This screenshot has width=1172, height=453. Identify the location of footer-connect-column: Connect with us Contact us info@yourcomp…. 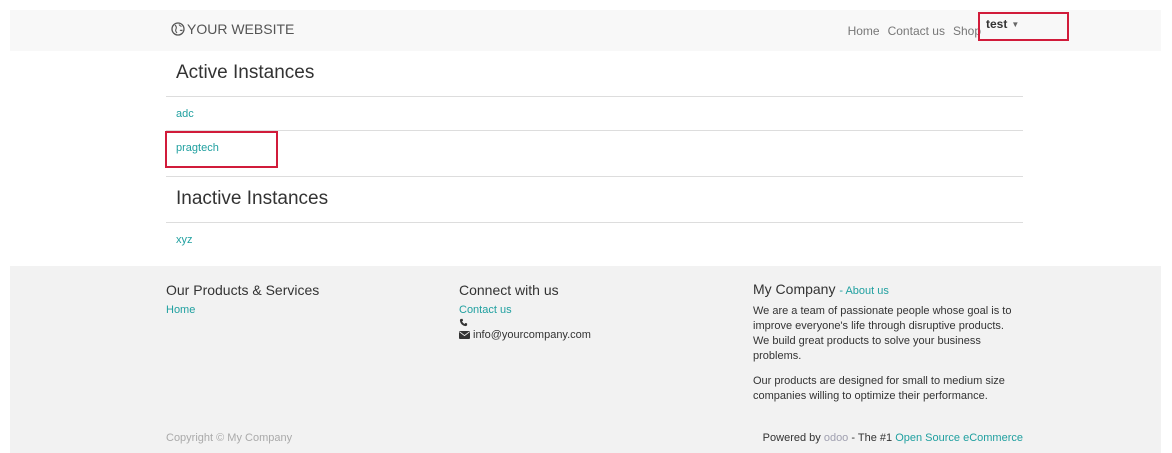
(525, 311).